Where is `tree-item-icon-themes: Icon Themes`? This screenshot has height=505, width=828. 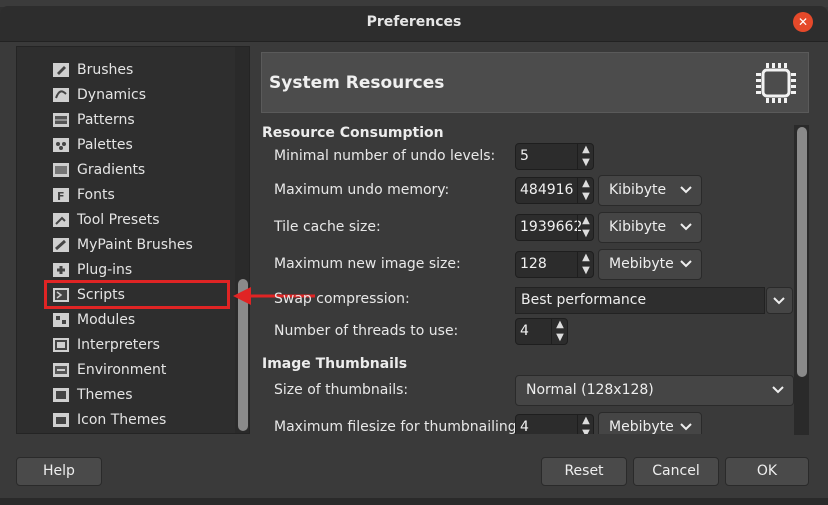
tree-item-icon-themes: Icon Themes is located at coordinates (141, 420).